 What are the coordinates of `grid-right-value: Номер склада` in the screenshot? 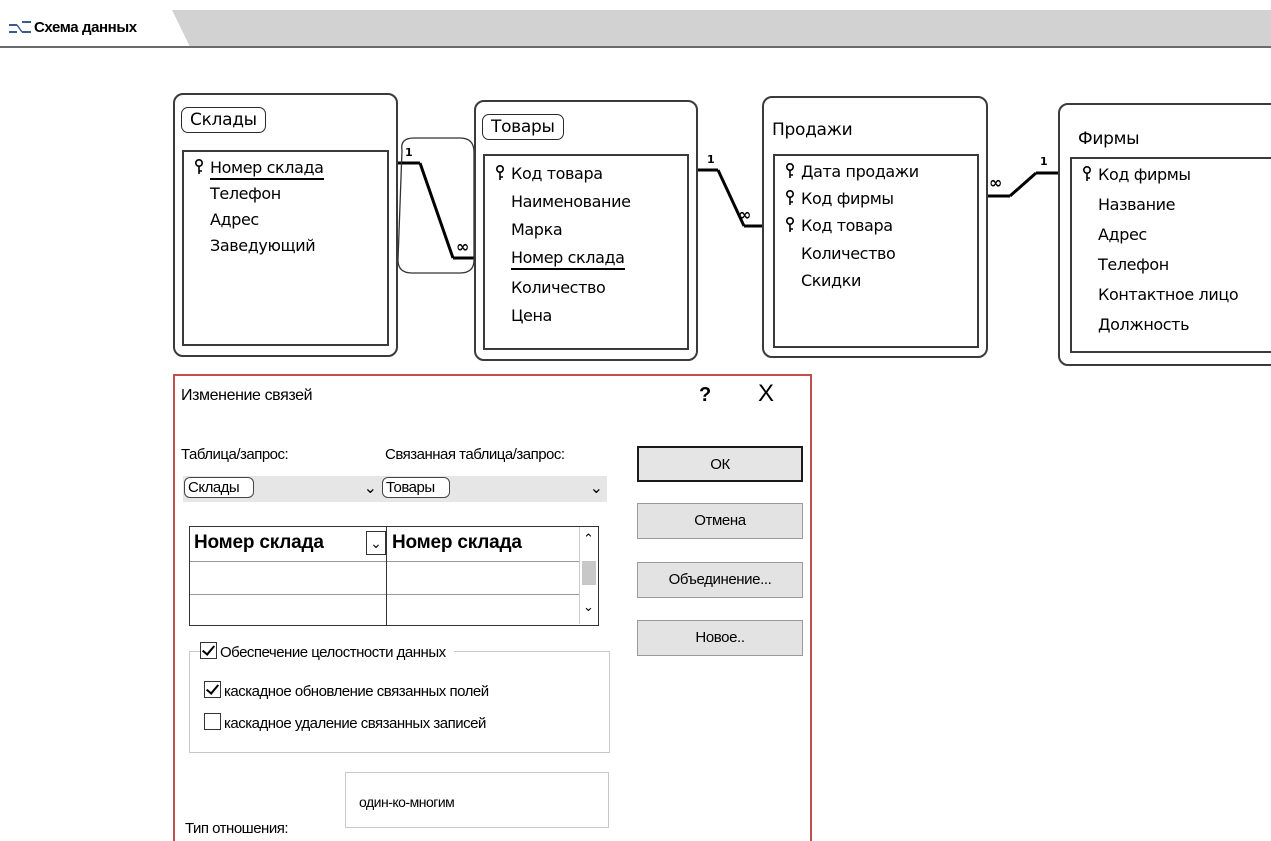 It's located at (457, 542).